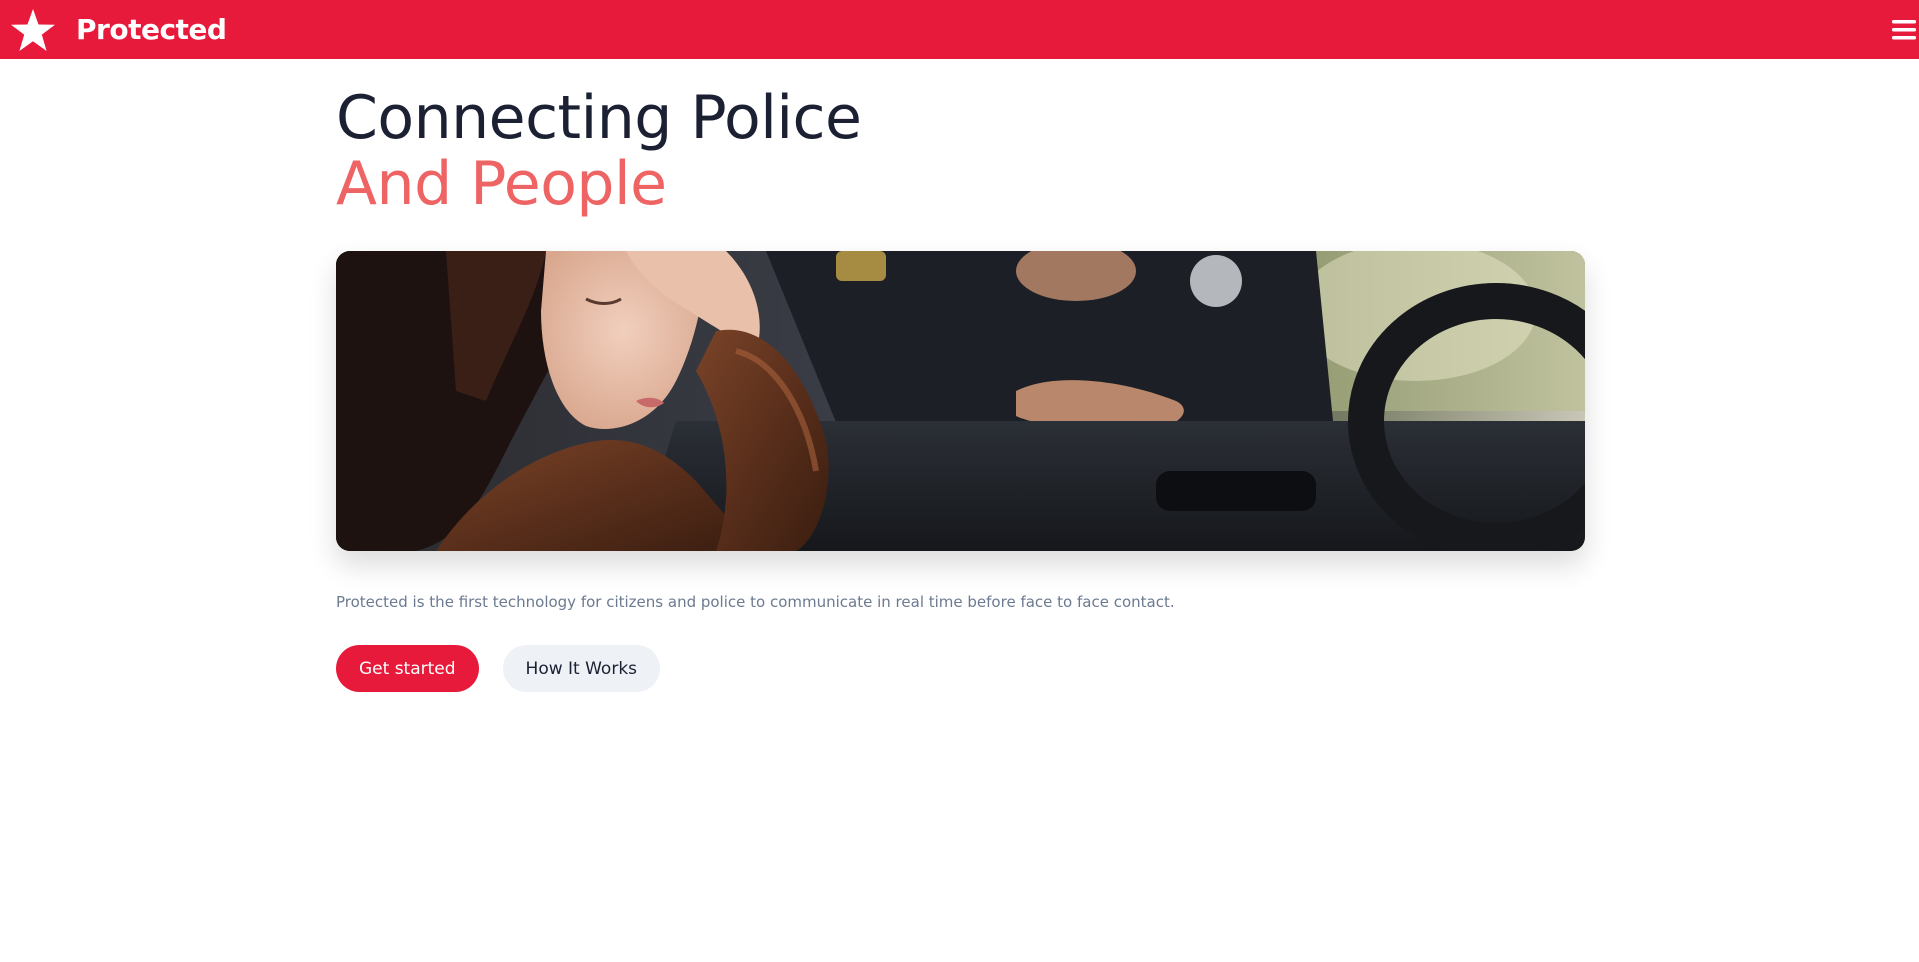  I want to click on hero-title-line-2: And People, so click(501, 184).